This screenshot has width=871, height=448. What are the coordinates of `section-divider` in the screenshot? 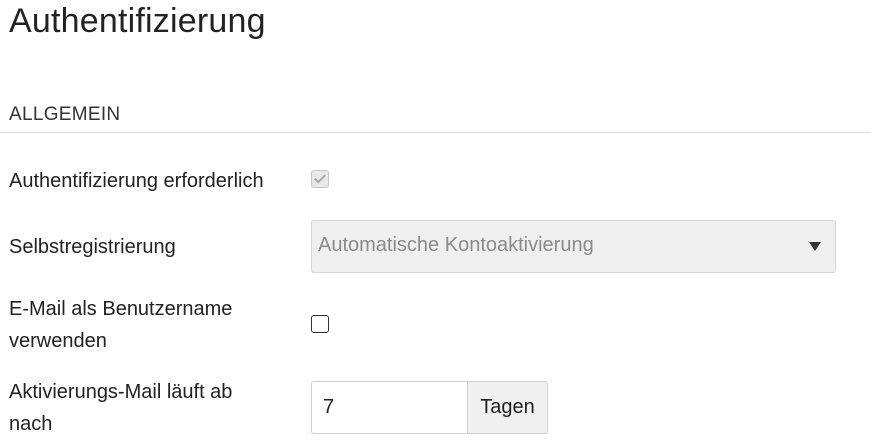 It's located at (435, 132).